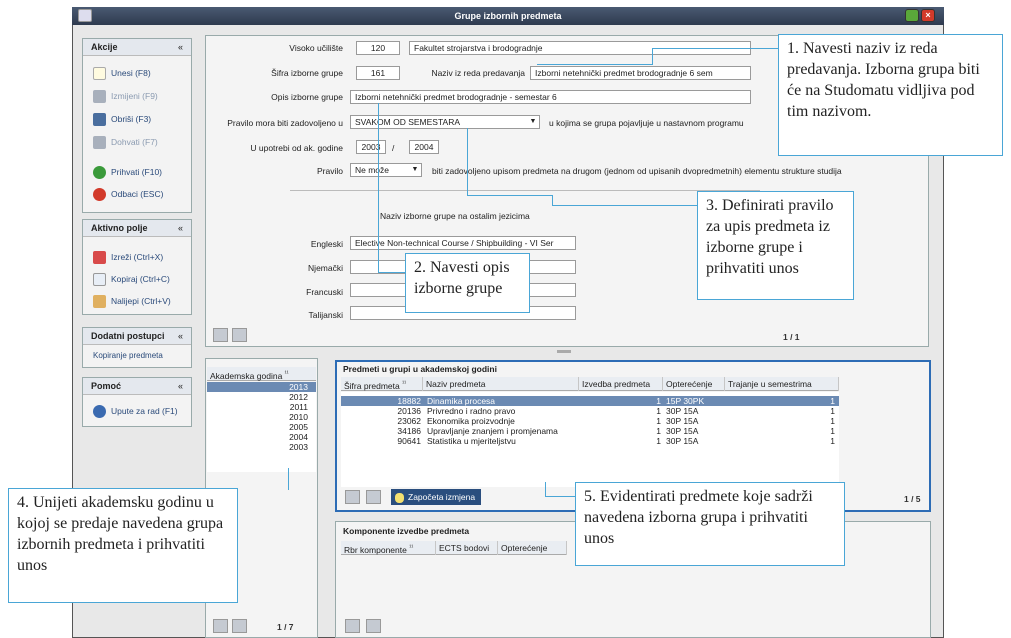  What do you see at coordinates (261, 387) in the screenshot?
I see `year-list-item: 2013` at bounding box center [261, 387].